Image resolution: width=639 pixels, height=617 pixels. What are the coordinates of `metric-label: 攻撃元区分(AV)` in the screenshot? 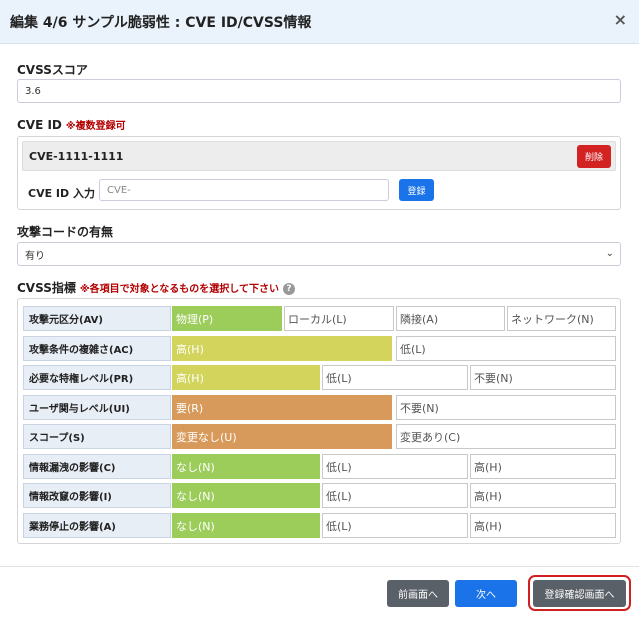 It's located at (97, 318).